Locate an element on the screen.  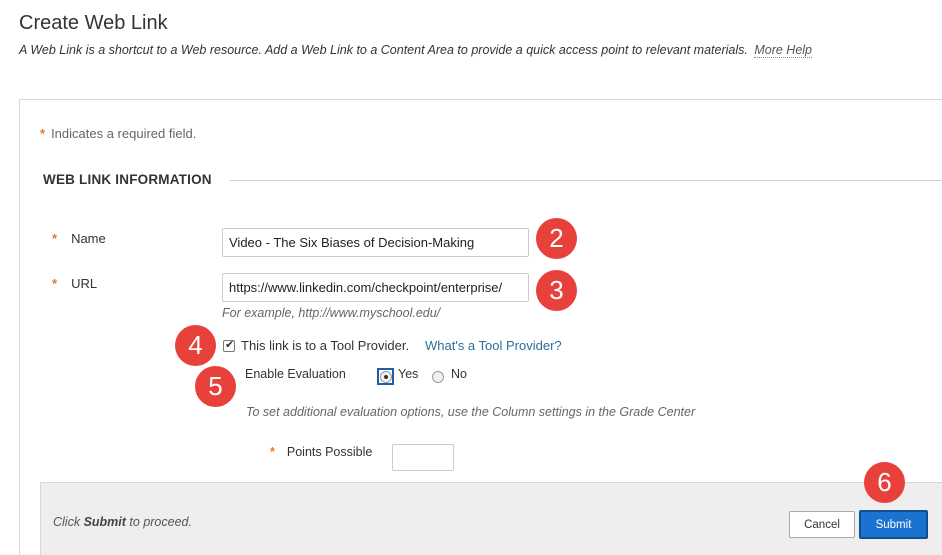
evaluation-no-radio is located at coordinates (438, 377).